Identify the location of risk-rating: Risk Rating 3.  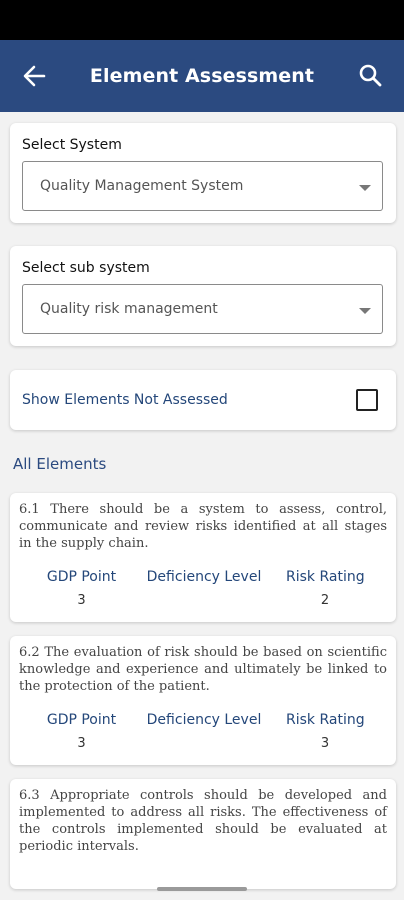
(325, 731).